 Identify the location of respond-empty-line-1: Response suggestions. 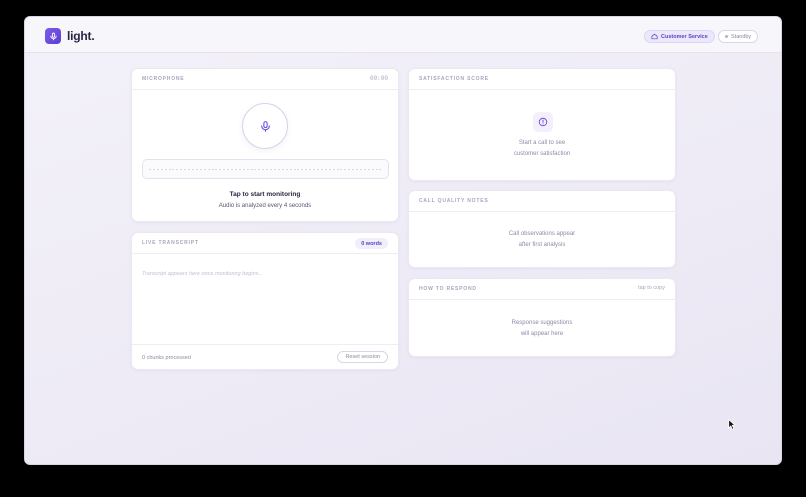
(542, 323).